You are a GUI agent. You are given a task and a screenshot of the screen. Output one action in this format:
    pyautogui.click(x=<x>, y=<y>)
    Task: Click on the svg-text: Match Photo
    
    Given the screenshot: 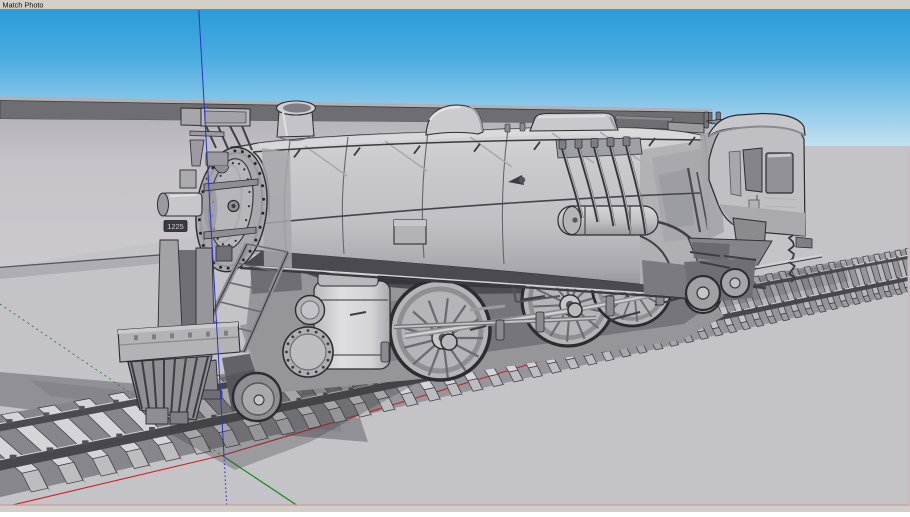 What is the action you would take?
    pyautogui.click(x=23, y=4)
    